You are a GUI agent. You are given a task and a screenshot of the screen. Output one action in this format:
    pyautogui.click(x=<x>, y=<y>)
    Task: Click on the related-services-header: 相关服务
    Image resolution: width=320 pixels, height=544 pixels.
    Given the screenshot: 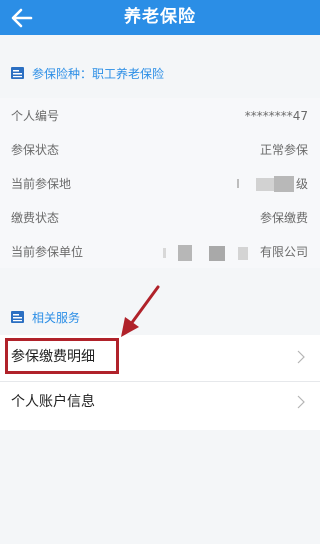 What is the action you would take?
    pyautogui.click(x=160, y=317)
    